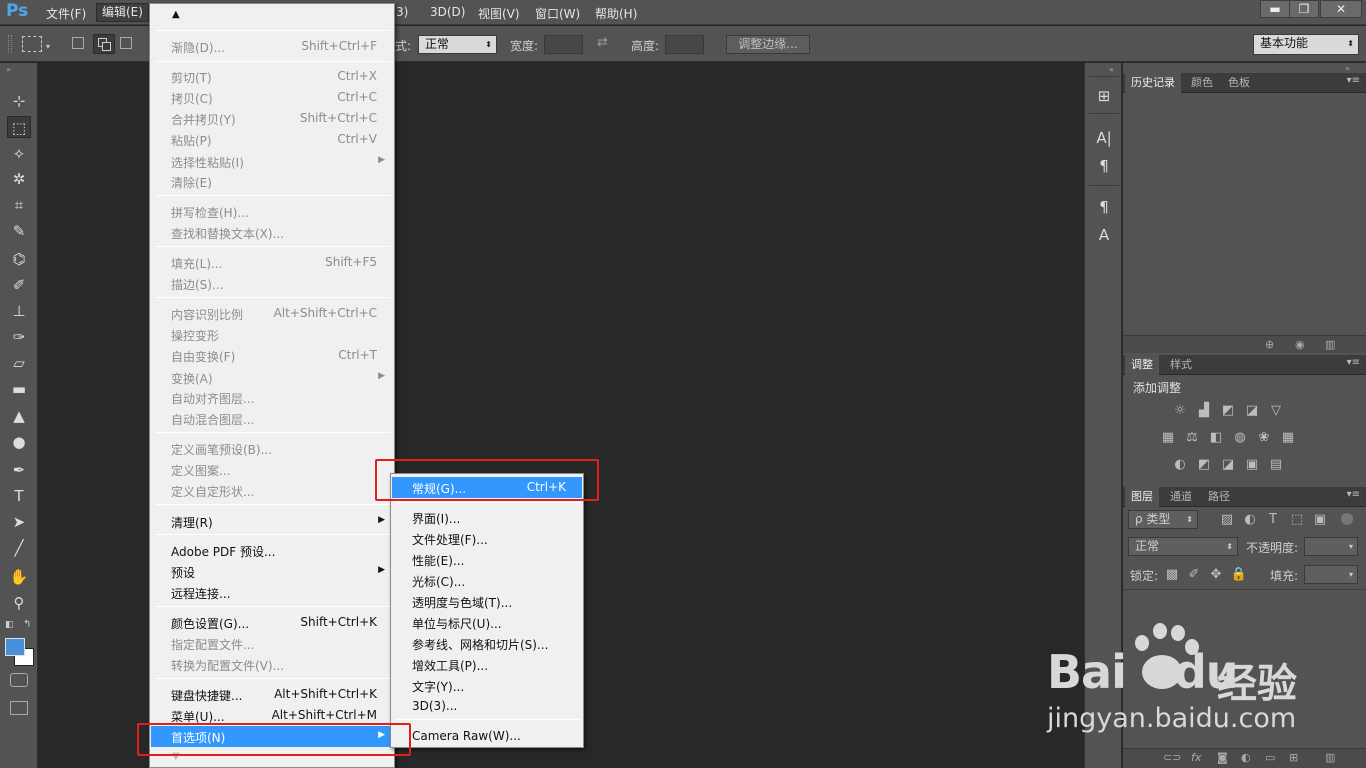 The width and height of the screenshot is (1366, 768). Describe the element at coordinates (272, 571) in the screenshot. I see `menu-item-presets: 预设 ▶` at that location.